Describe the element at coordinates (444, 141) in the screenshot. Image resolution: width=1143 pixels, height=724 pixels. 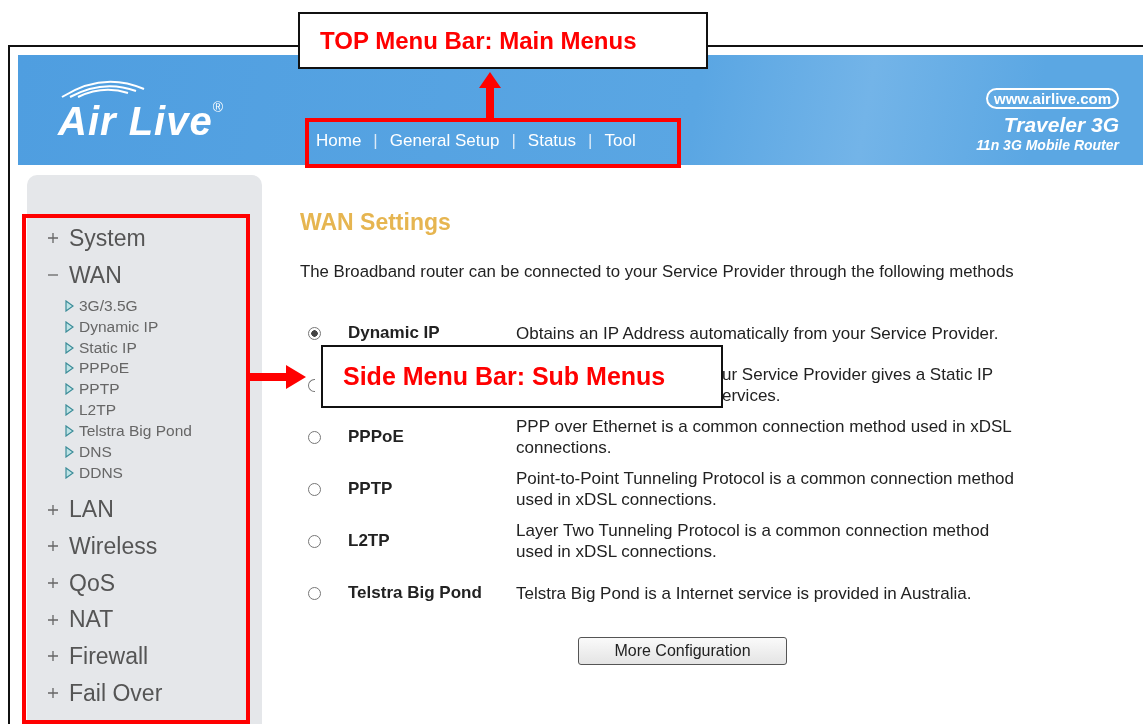
I see `nav-link: General Setup` at that location.